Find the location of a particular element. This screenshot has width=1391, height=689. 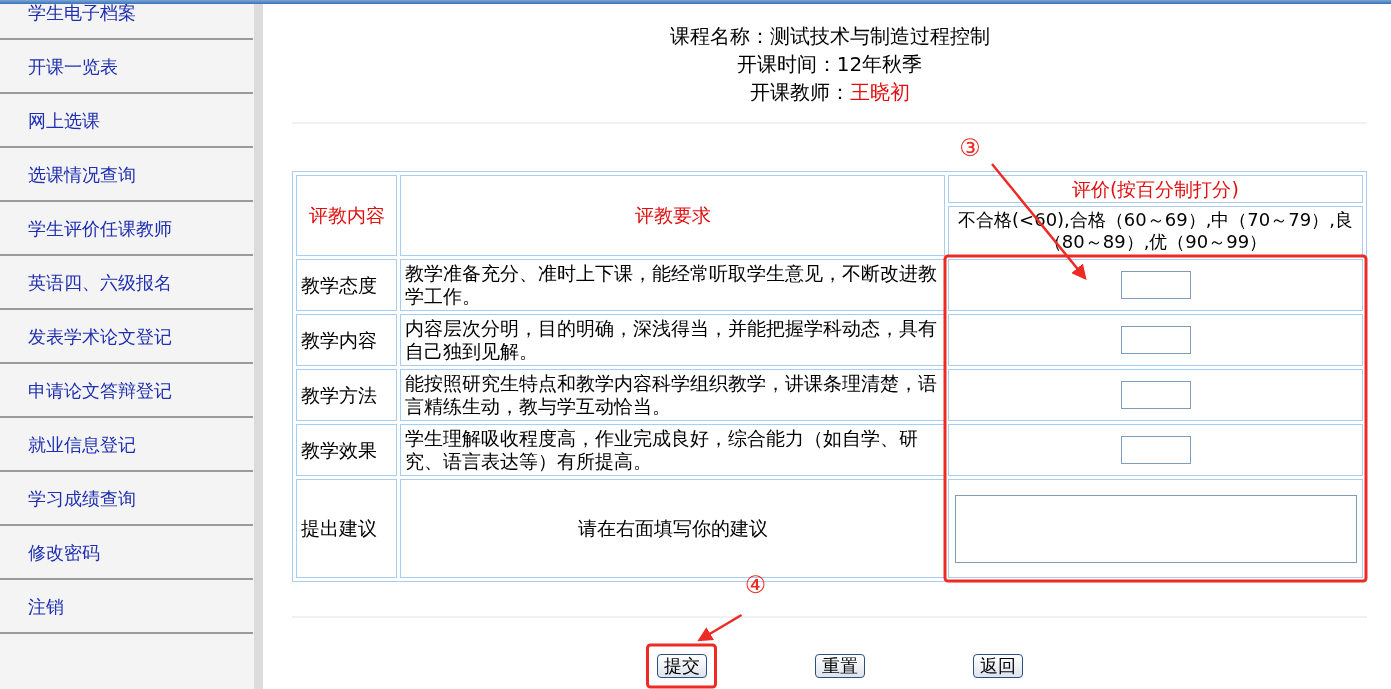

form-button: 提交 is located at coordinates (681, 666).